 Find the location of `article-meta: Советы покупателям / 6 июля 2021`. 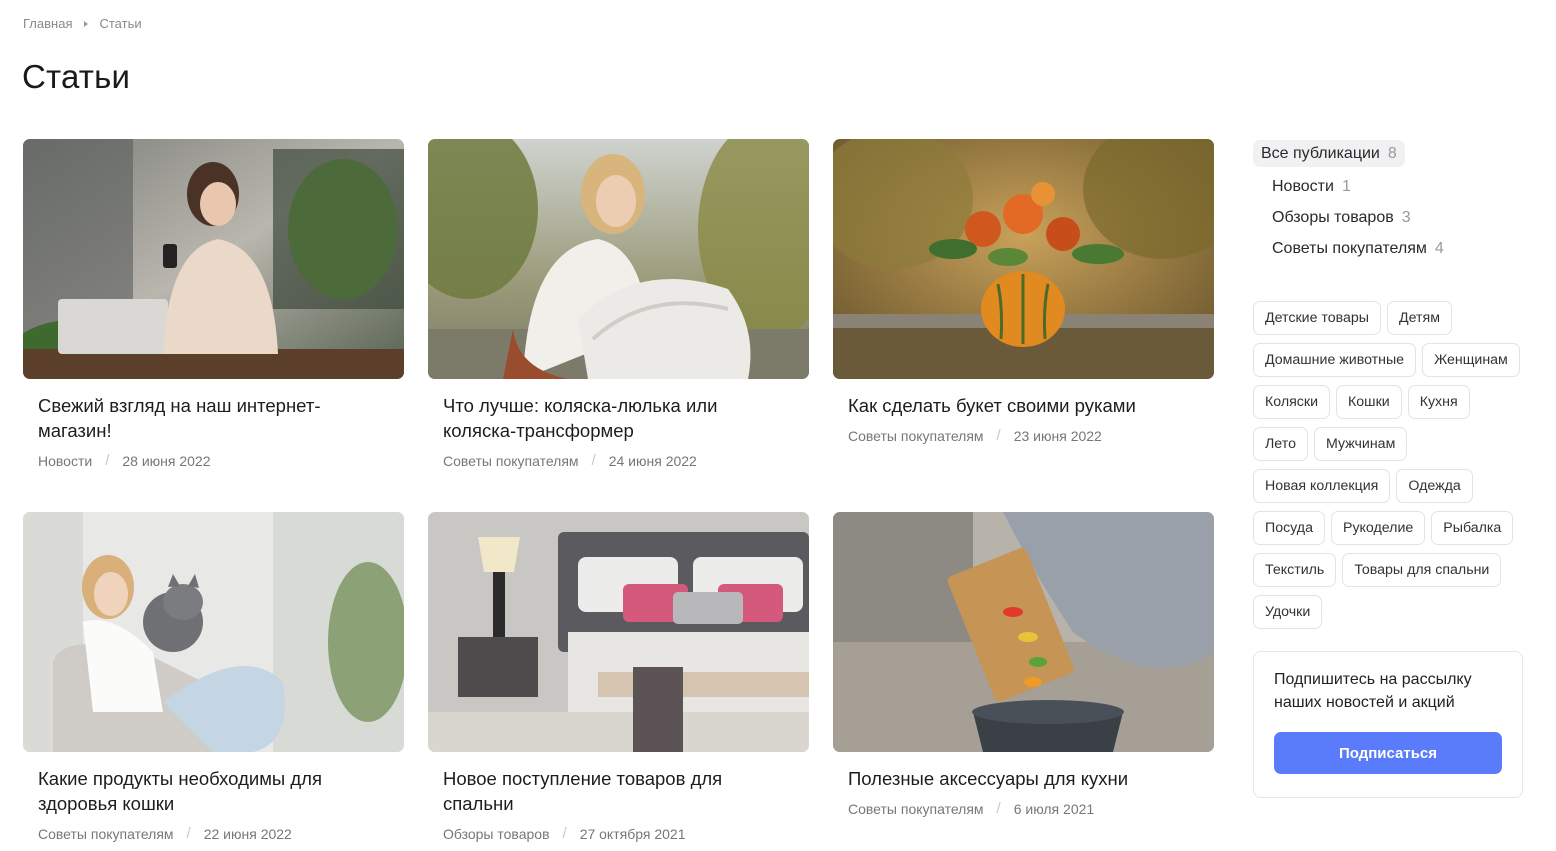

article-meta: Советы покупателям / 6 июля 2021 is located at coordinates (1023, 808).